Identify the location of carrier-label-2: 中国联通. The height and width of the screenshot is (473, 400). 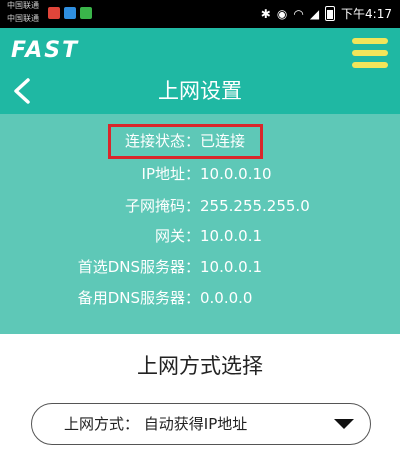
(23, 18).